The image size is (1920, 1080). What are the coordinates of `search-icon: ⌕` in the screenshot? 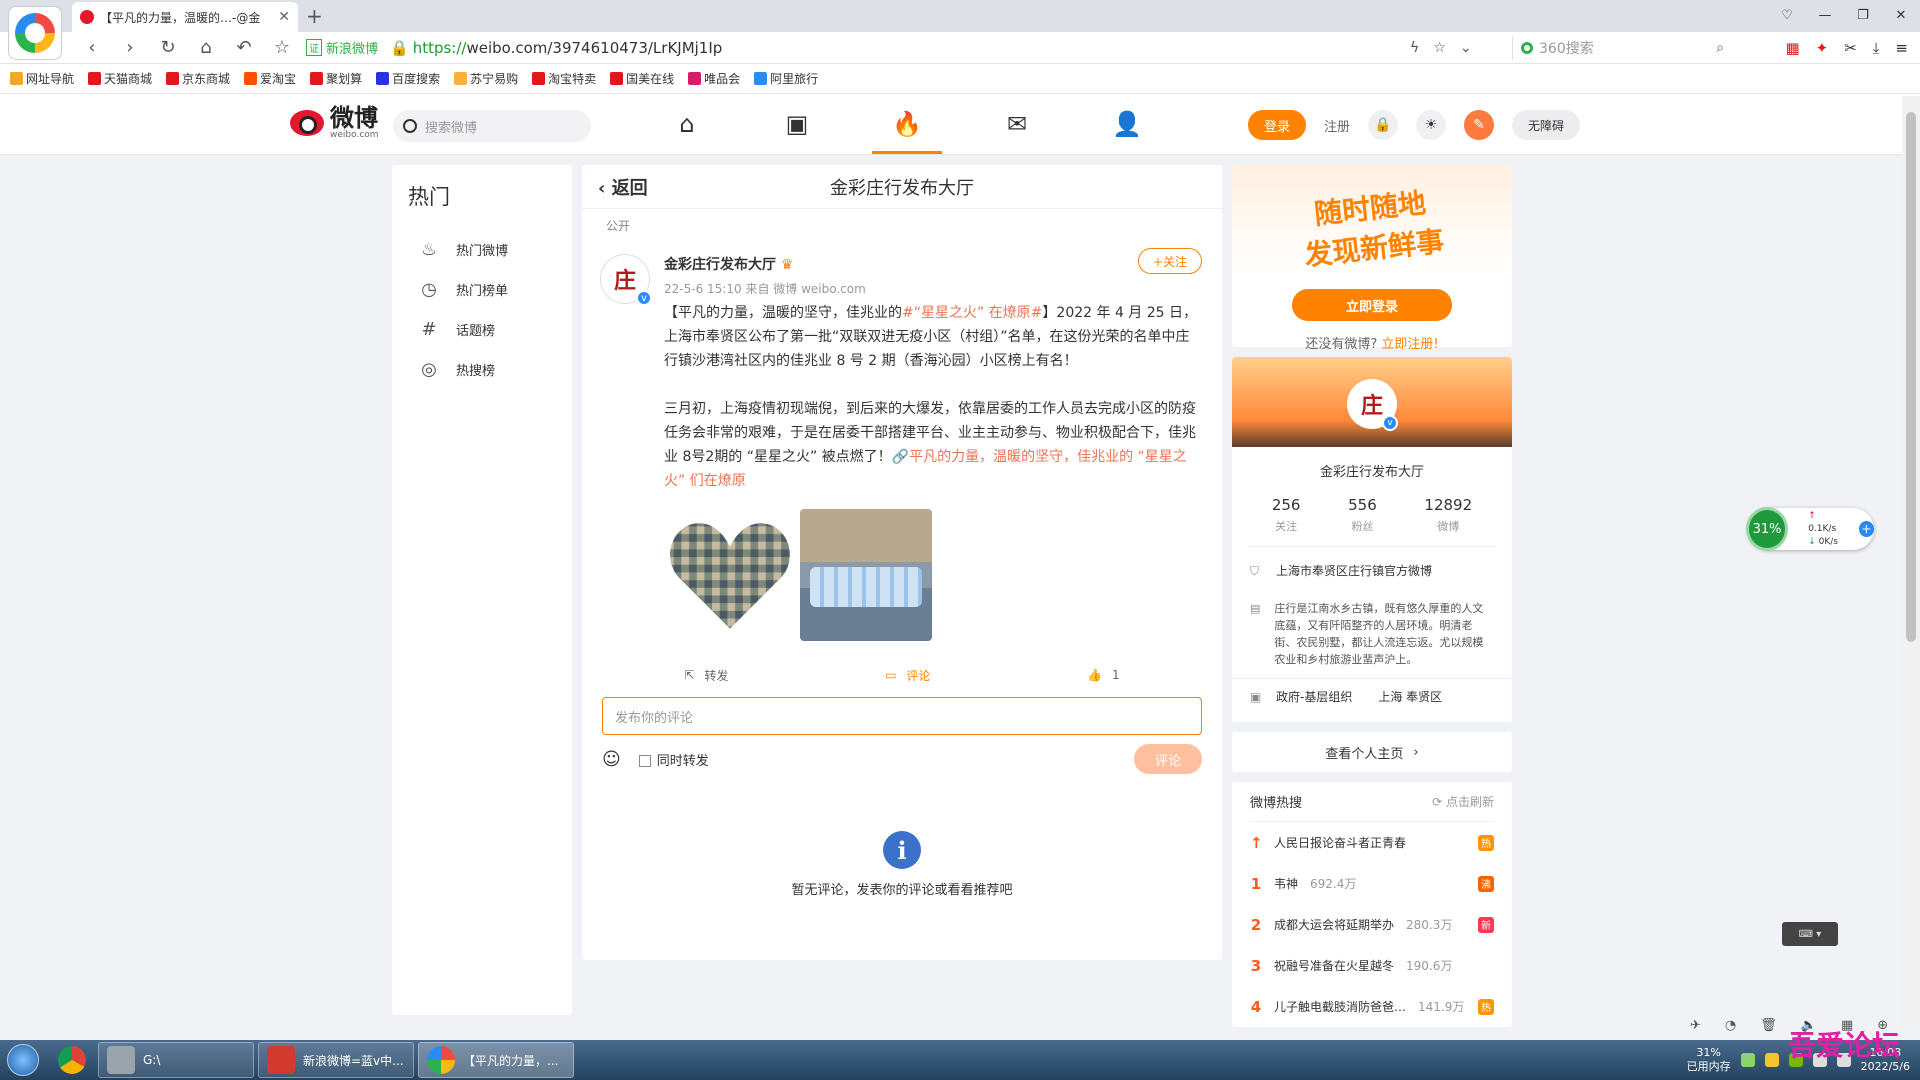 It's located at (1720, 48).